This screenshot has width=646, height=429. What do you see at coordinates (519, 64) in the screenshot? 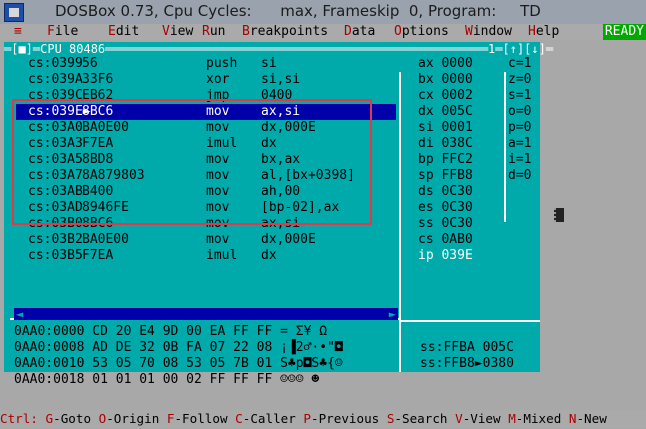
I see `flag-c: c=1` at bounding box center [519, 64].